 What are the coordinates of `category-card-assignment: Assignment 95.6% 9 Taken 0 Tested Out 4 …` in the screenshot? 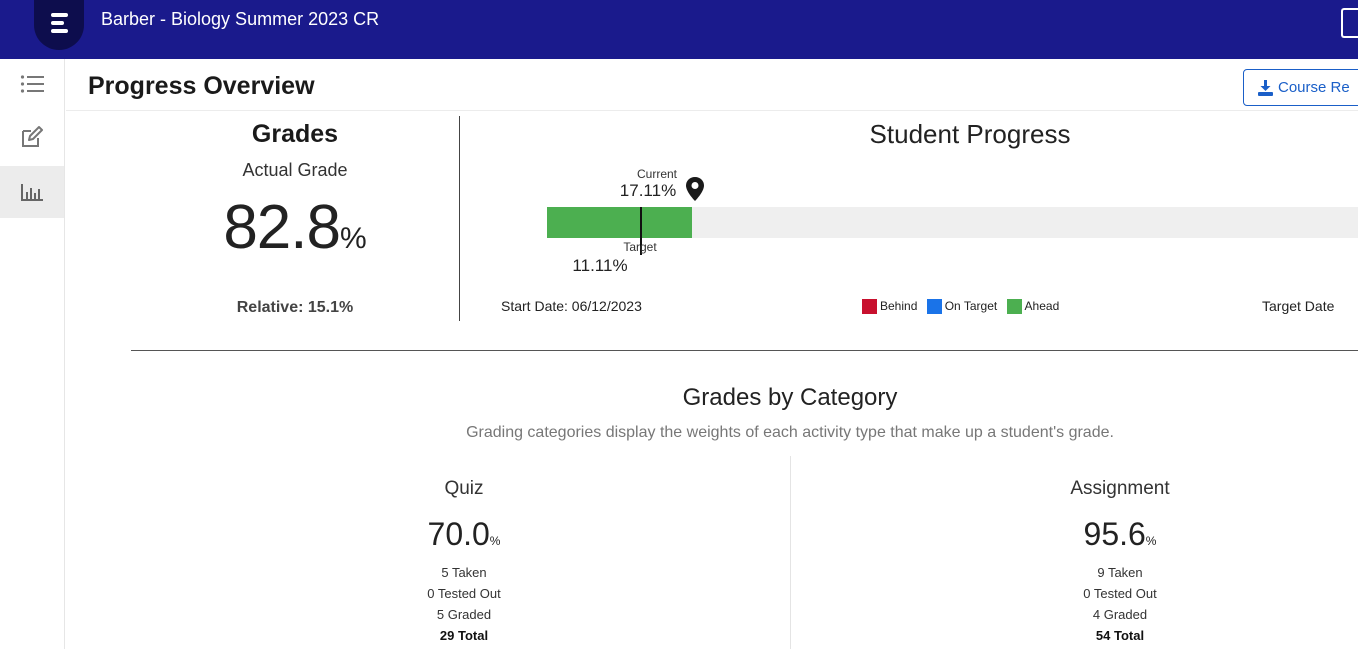 It's located at (1120, 562).